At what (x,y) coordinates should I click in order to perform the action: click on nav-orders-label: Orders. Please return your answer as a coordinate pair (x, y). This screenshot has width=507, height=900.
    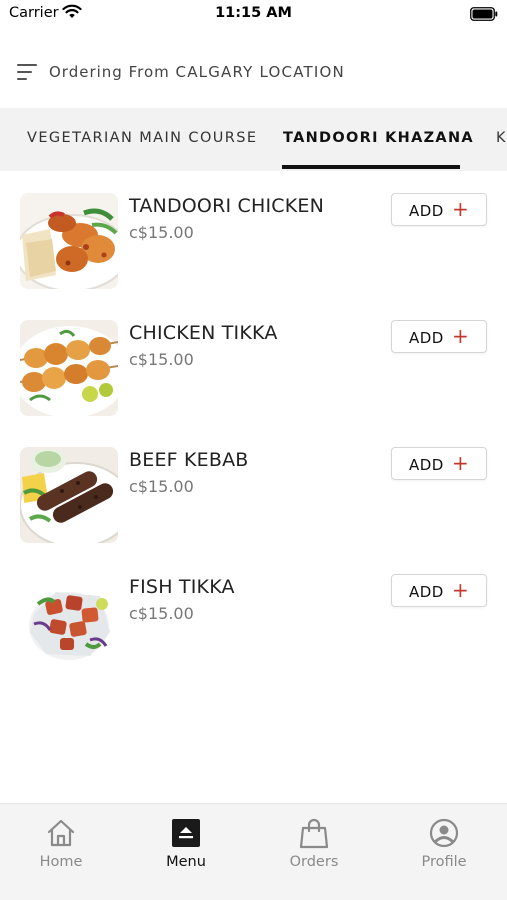
    Looking at the image, I should click on (314, 862).